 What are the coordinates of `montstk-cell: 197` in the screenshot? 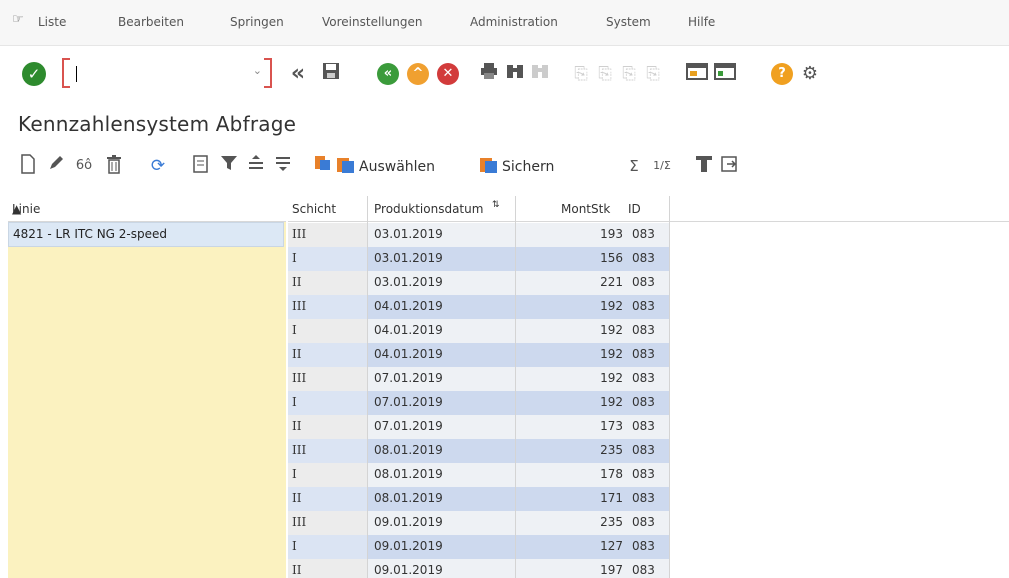 It's located at (565, 570).